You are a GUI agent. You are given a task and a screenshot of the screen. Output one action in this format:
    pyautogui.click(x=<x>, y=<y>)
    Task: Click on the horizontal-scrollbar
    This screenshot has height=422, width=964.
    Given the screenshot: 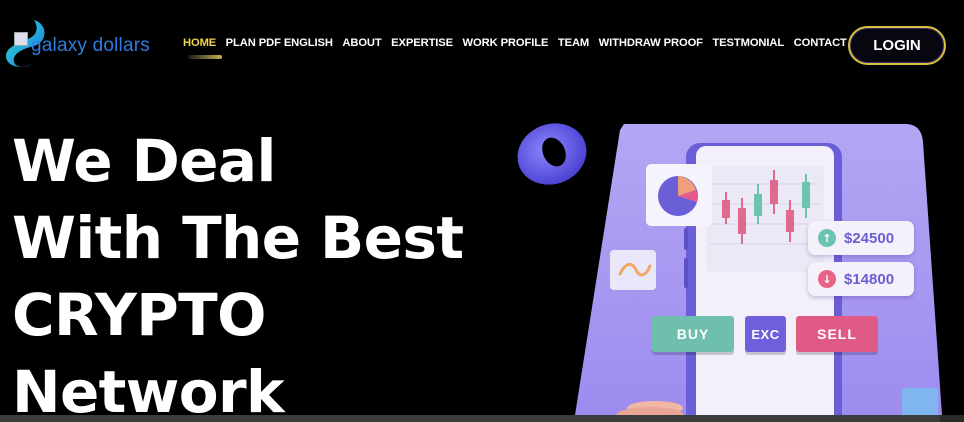 What is the action you would take?
    pyautogui.click(x=482, y=418)
    